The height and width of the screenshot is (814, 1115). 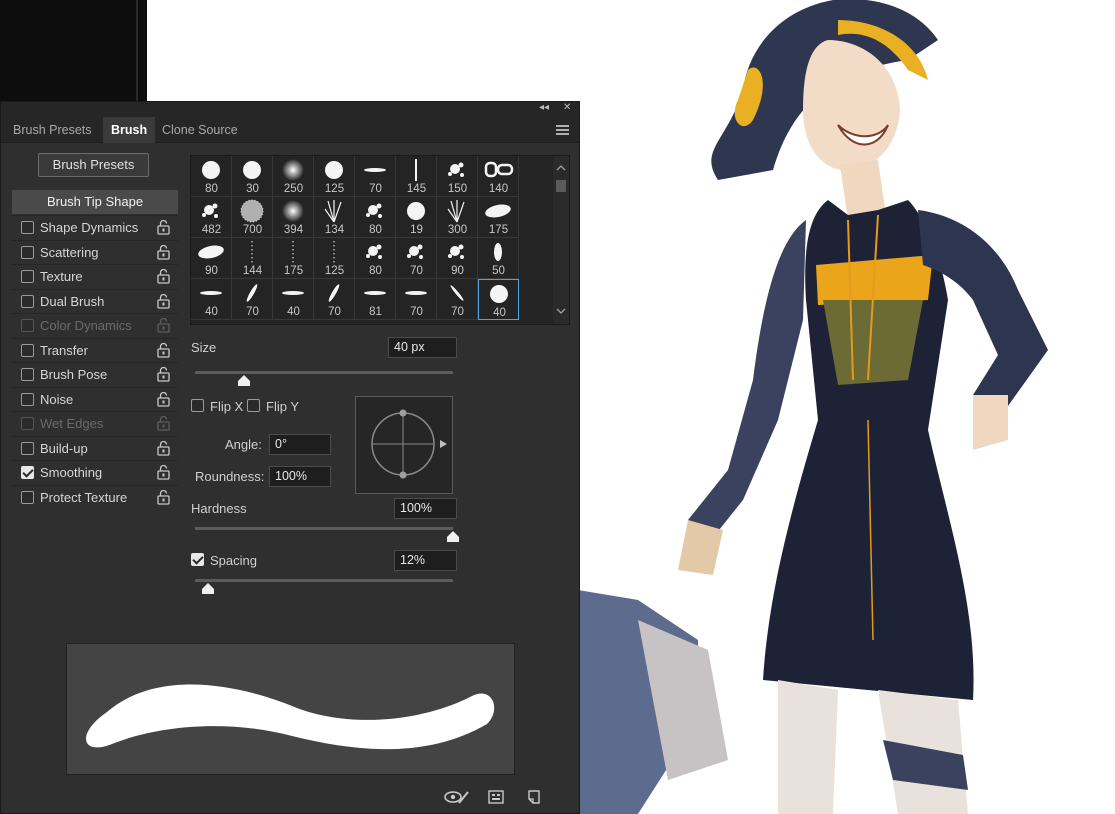 I want to click on spacing-slider-track, so click(x=324, y=580).